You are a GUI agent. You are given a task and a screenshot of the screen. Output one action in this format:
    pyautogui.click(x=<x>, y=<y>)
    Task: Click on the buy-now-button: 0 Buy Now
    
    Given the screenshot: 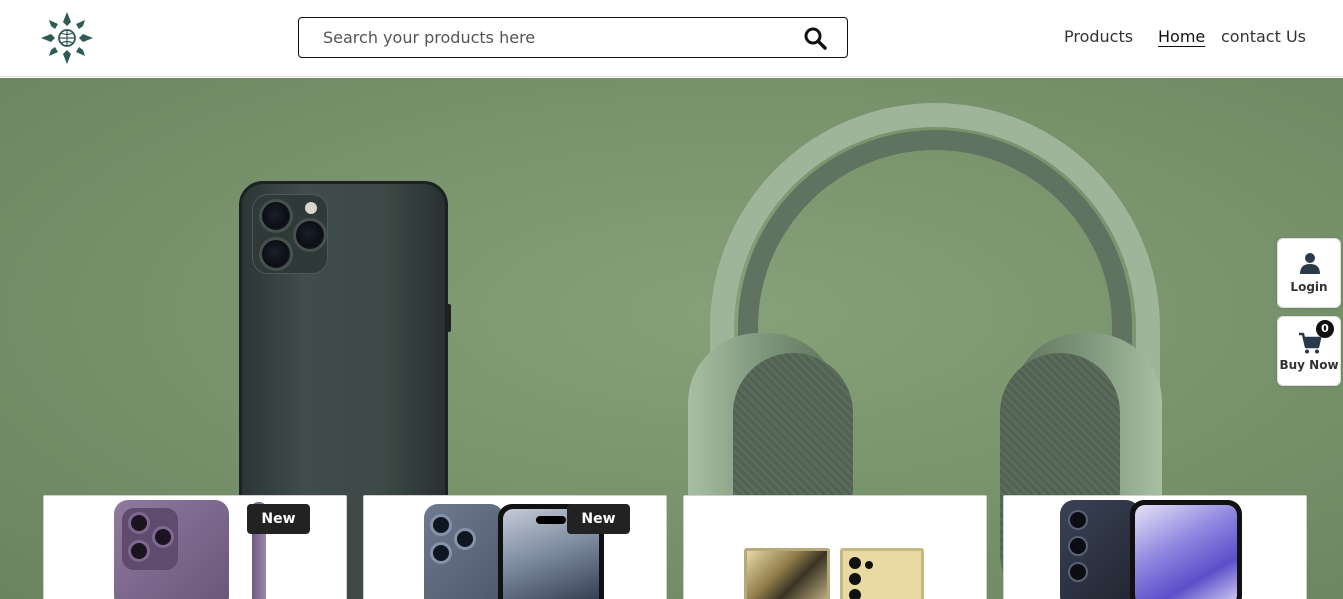 What is the action you would take?
    pyautogui.click(x=1309, y=351)
    